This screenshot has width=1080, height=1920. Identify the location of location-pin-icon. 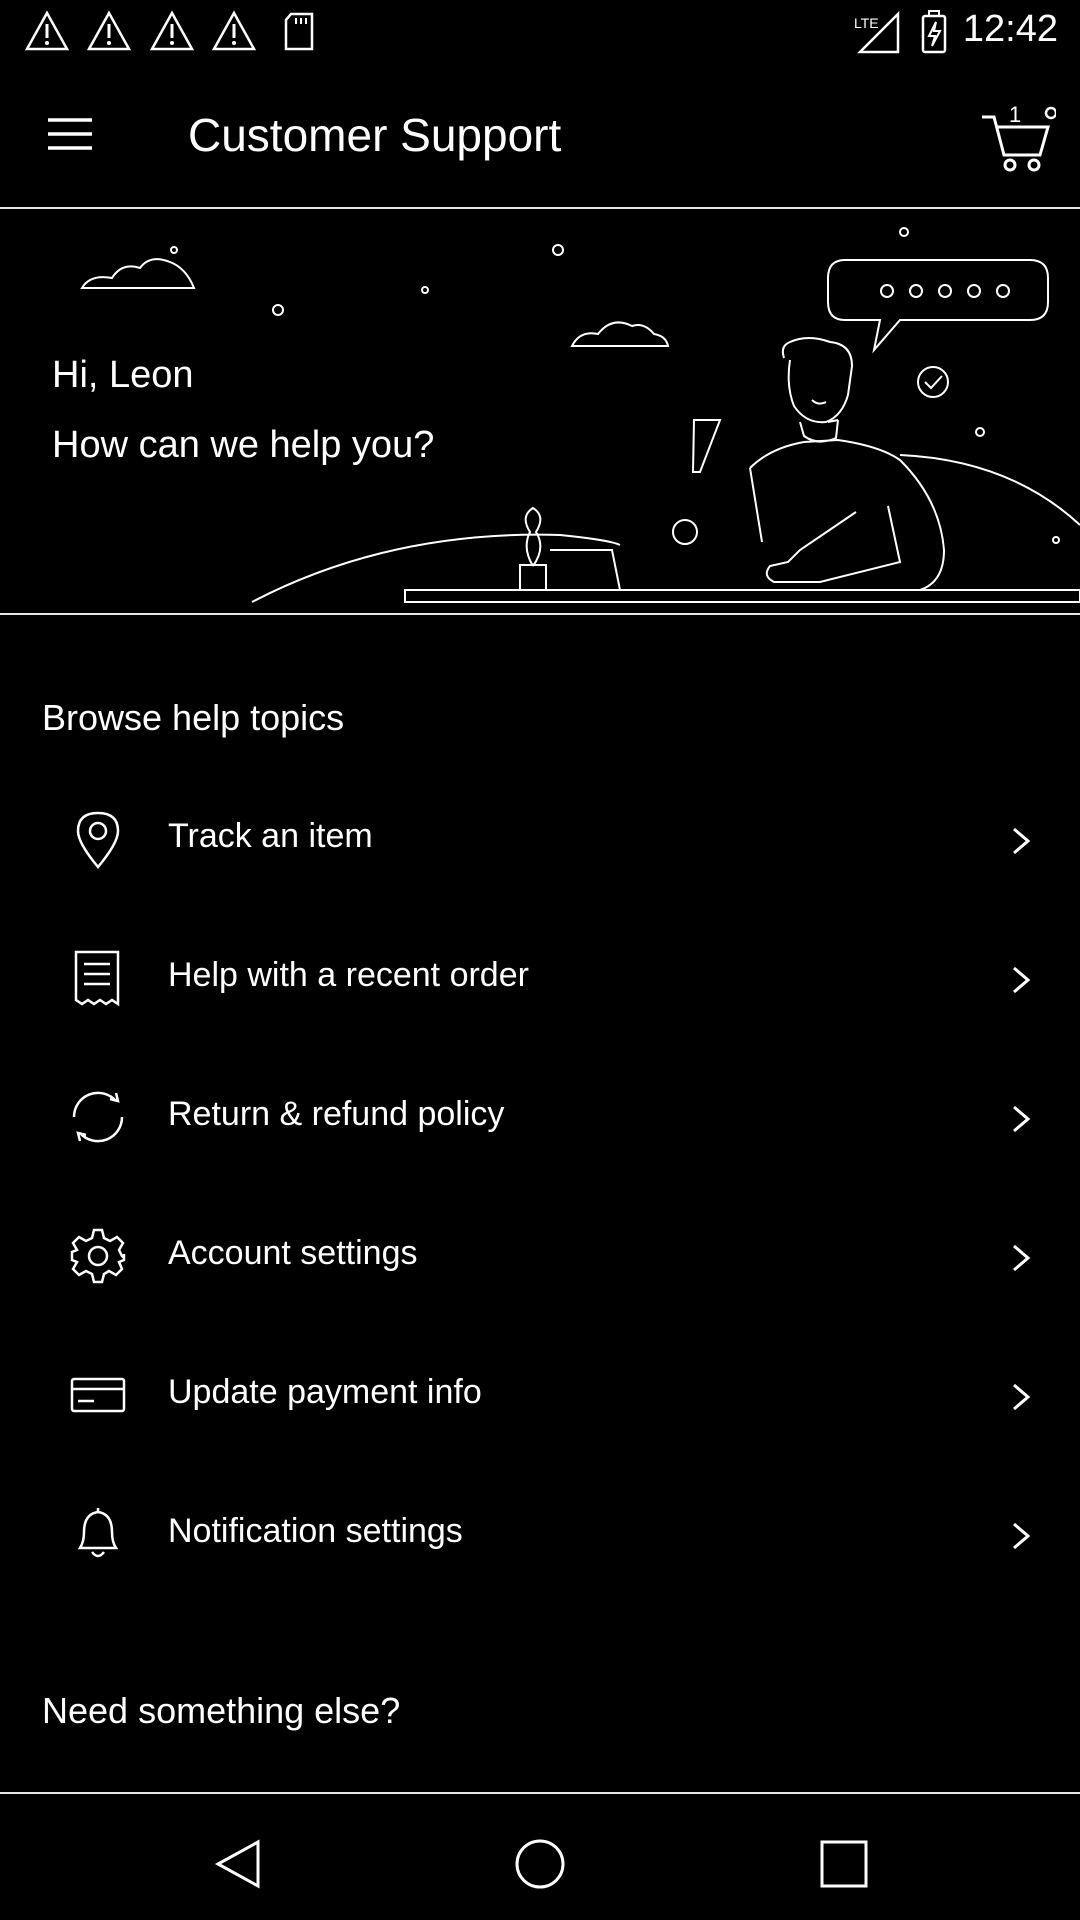
(98, 840).